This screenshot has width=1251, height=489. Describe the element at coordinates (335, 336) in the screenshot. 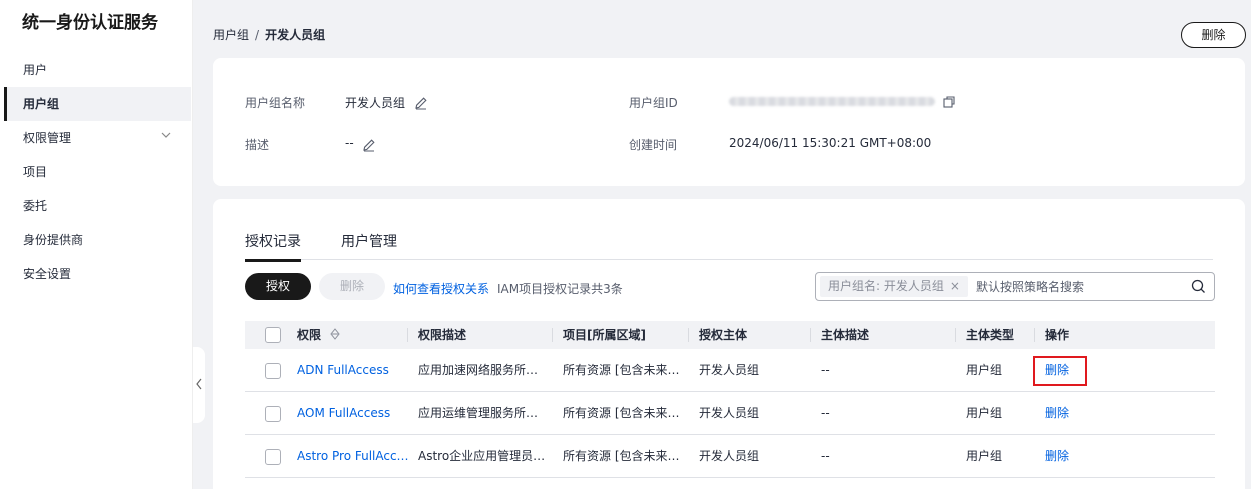

I see `sort-icon` at that location.